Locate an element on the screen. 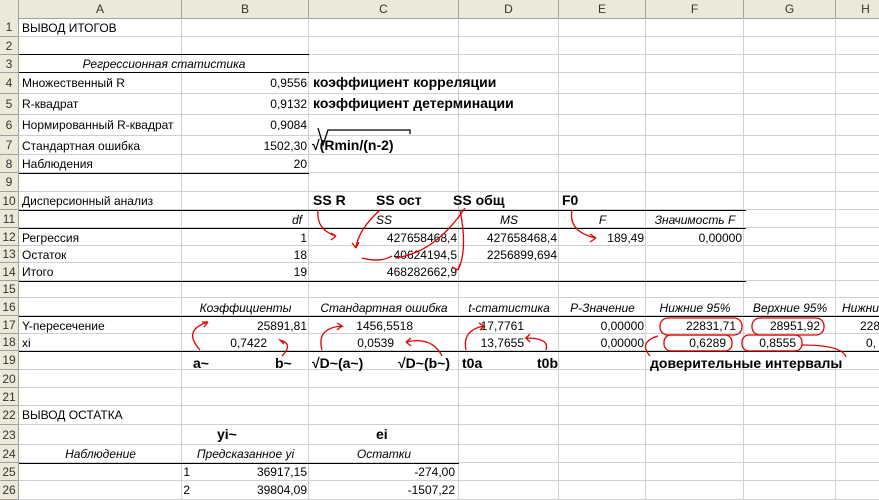 The image size is (879, 500). obs-label: Наблюдения is located at coordinates (57, 164).